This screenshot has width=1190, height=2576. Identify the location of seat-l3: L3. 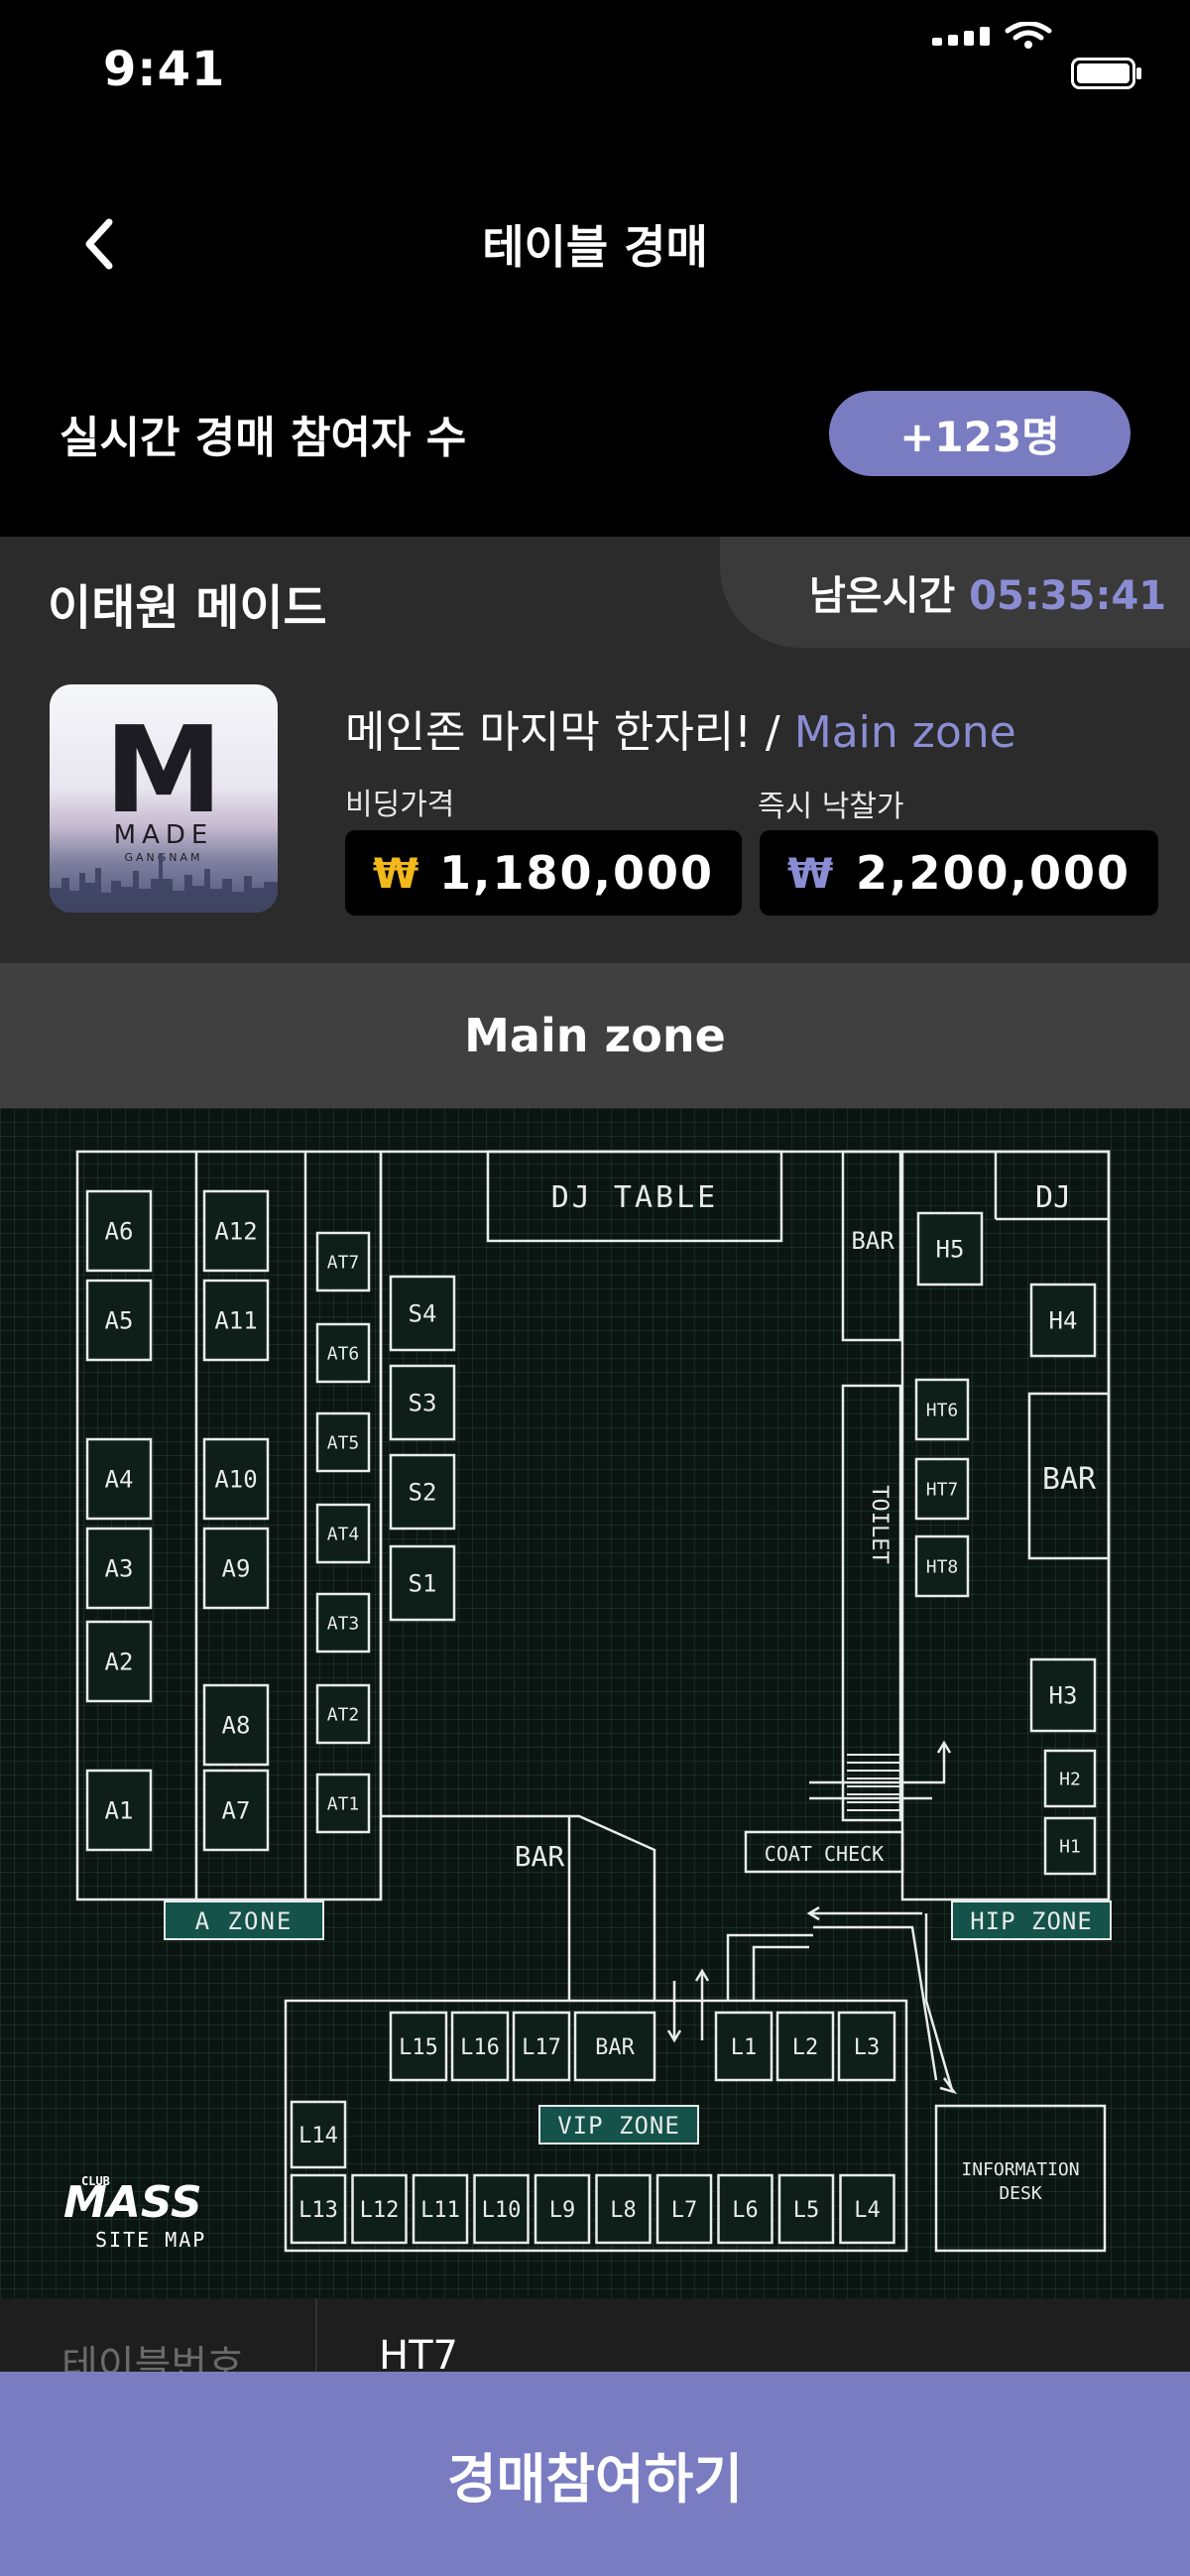
(866, 2046).